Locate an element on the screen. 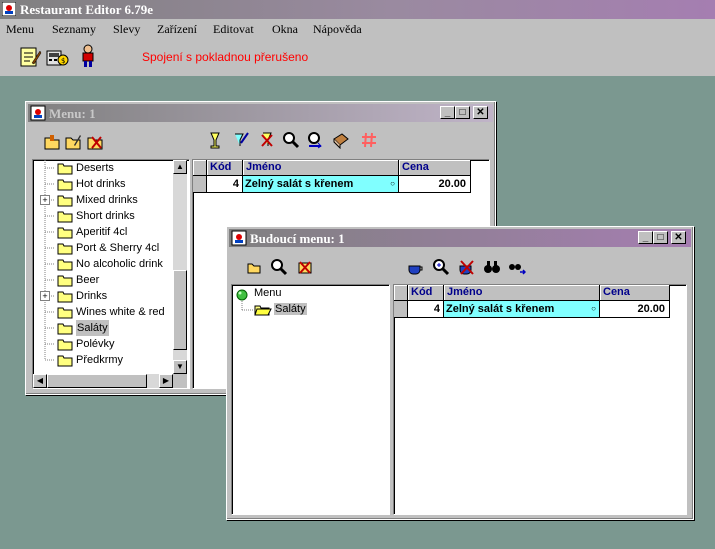  tree-item-label: Předkrmy is located at coordinates (100, 360).